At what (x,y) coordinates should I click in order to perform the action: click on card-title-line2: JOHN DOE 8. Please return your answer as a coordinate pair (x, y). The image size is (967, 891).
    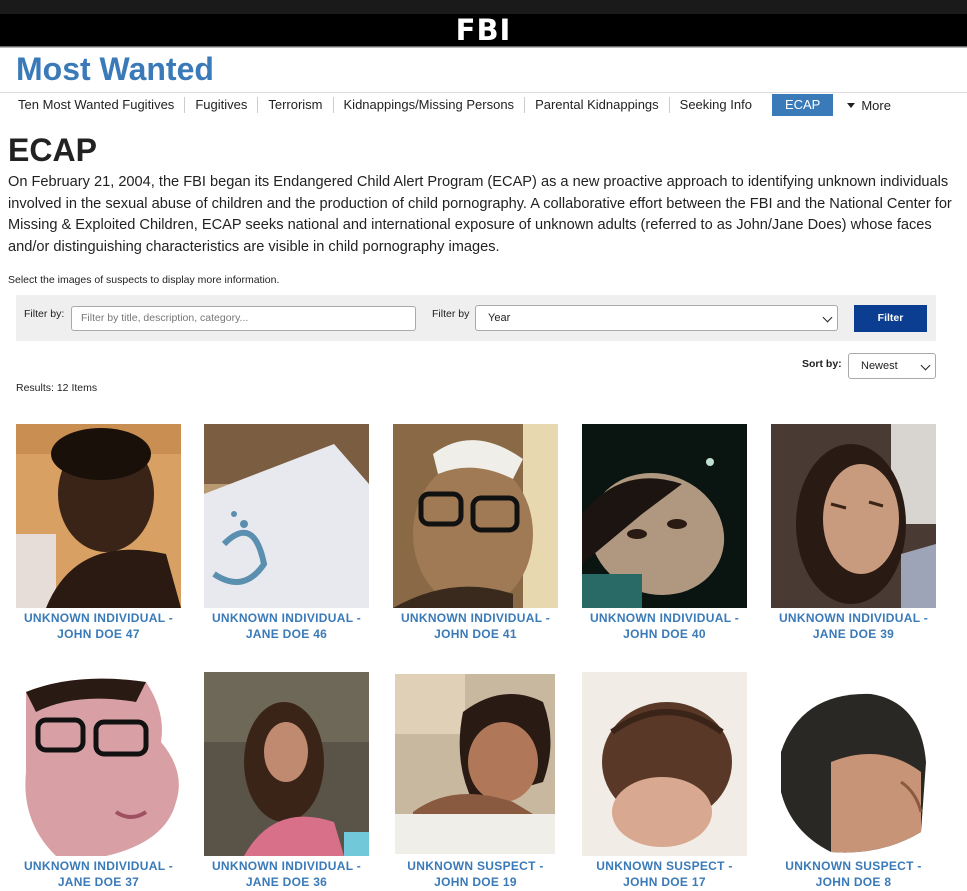
    Looking at the image, I should click on (853, 882).